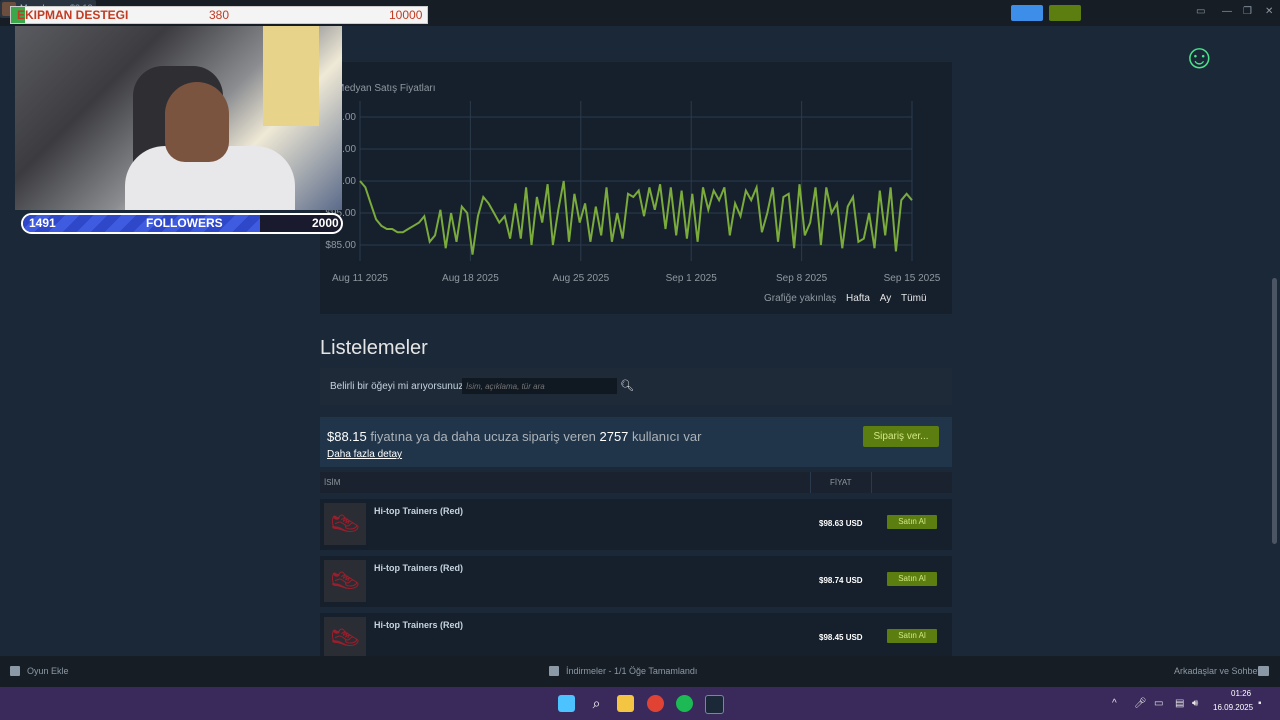 The height and width of the screenshot is (720, 1280). I want to click on x-tick-label: Aug 18 2025, so click(470, 278).